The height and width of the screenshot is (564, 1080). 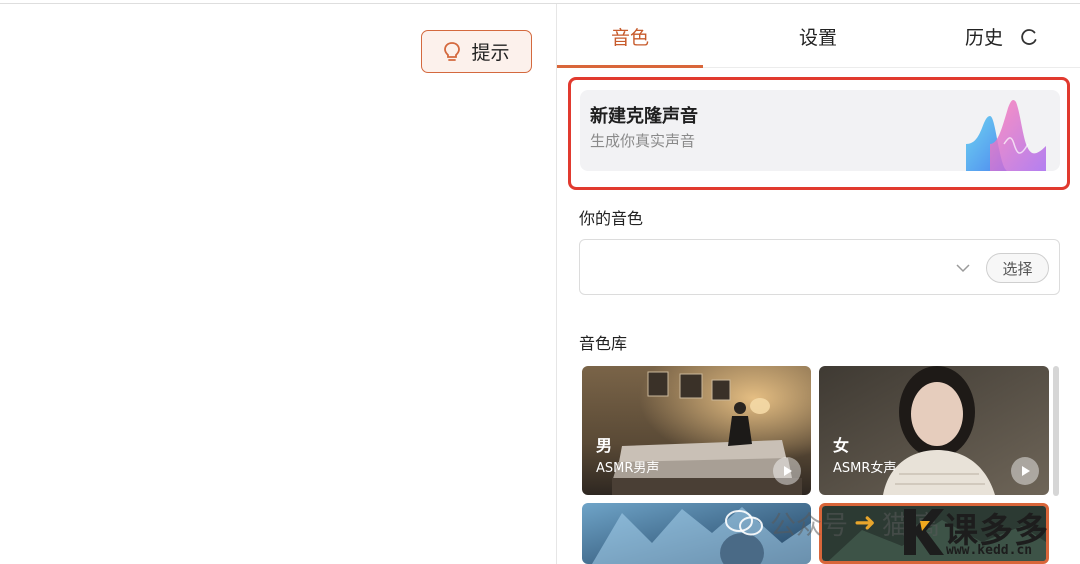 What do you see at coordinates (809, 525) in the screenshot?
I see `watermark-text: 公众号` at bounding box center [809, 525].